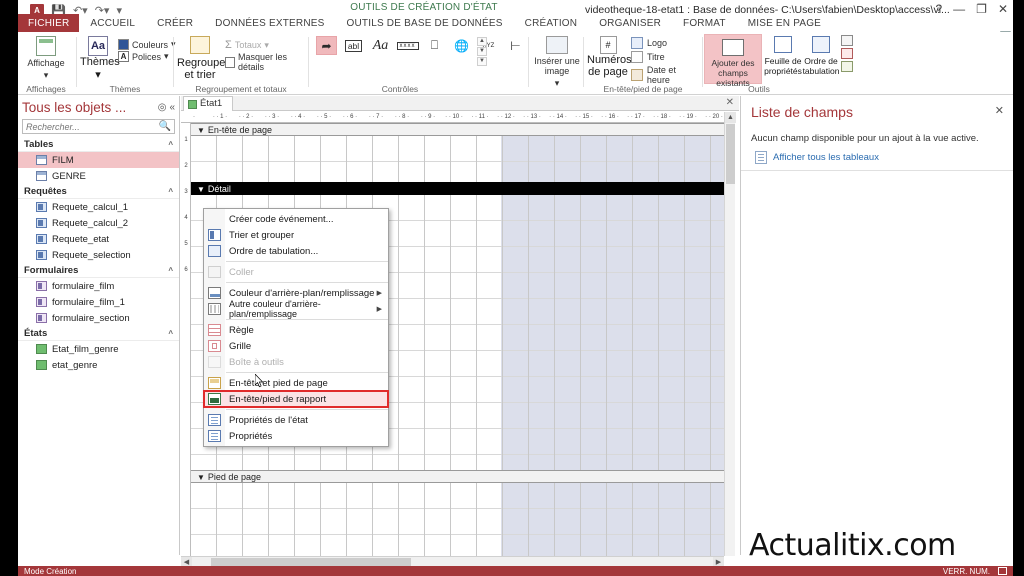  What do you see at coordinates (49, 23) in the screenshot?
I see `tab-fichier: FICHIER` at bounding box center [49, 23].